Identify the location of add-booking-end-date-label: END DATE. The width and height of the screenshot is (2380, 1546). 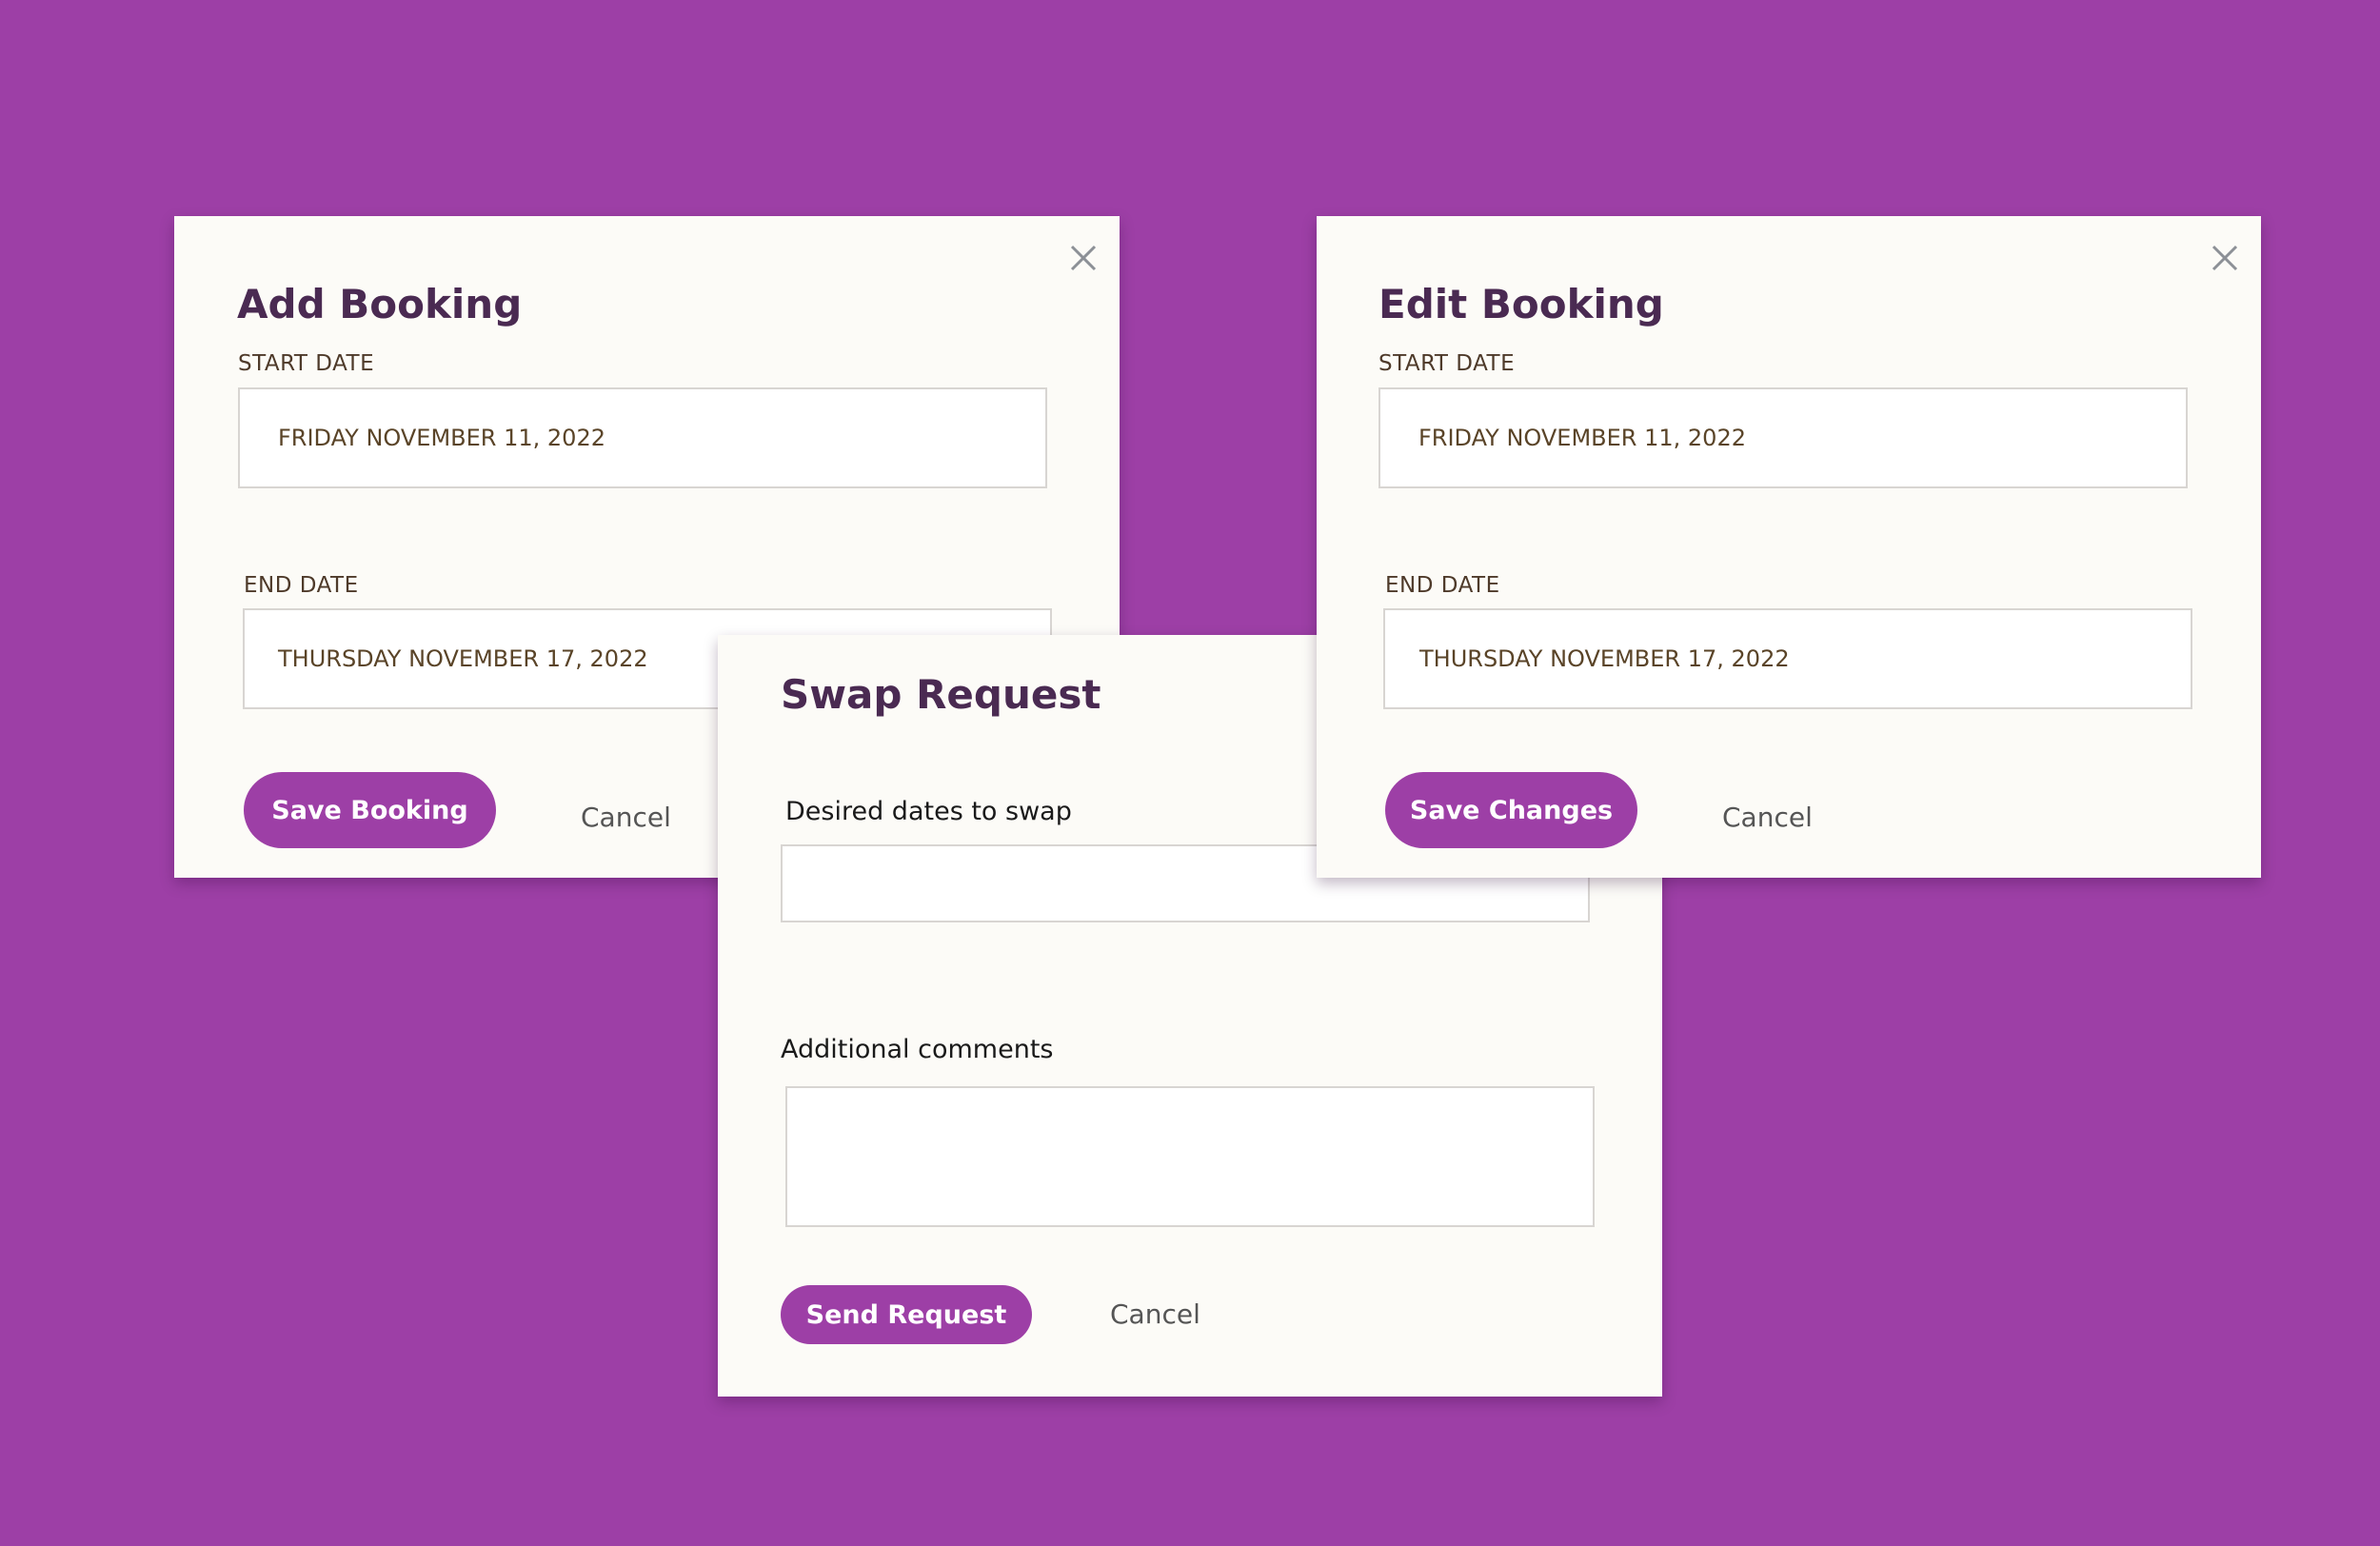
(301, 585).